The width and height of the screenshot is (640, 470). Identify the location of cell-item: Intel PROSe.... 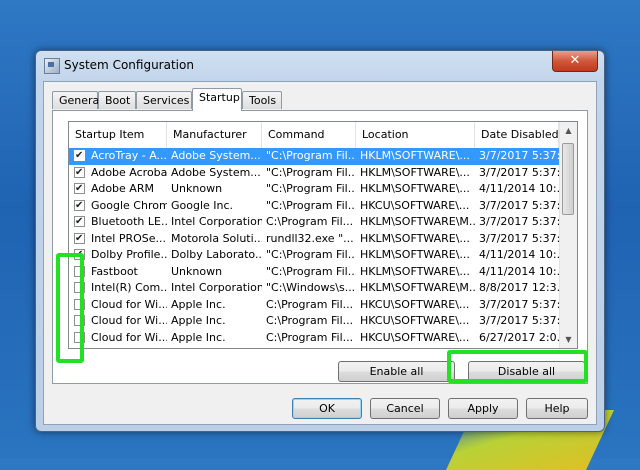
(129, 238).